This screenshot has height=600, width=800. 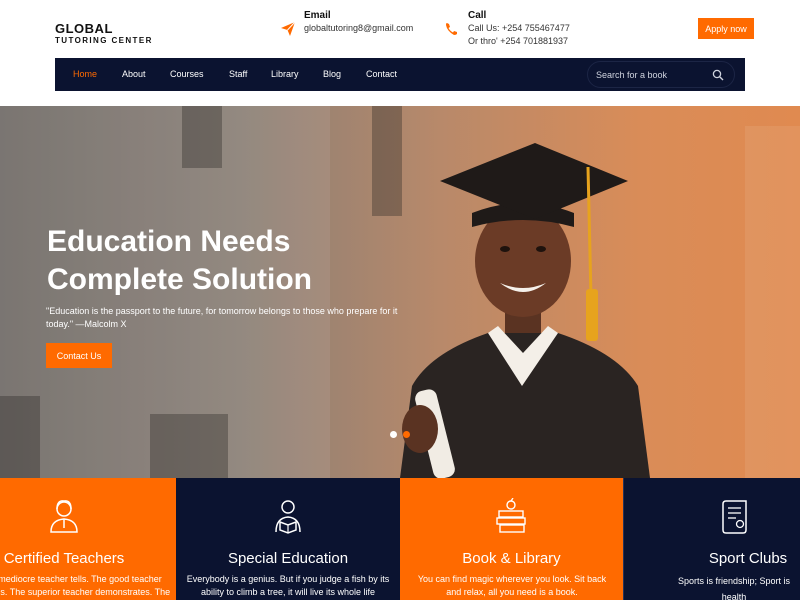 What do you see at coordinates (519, 41) in the screenshot?
I see `call-line2: Or thro' +254 701881937` at bounding box center [519, 41].